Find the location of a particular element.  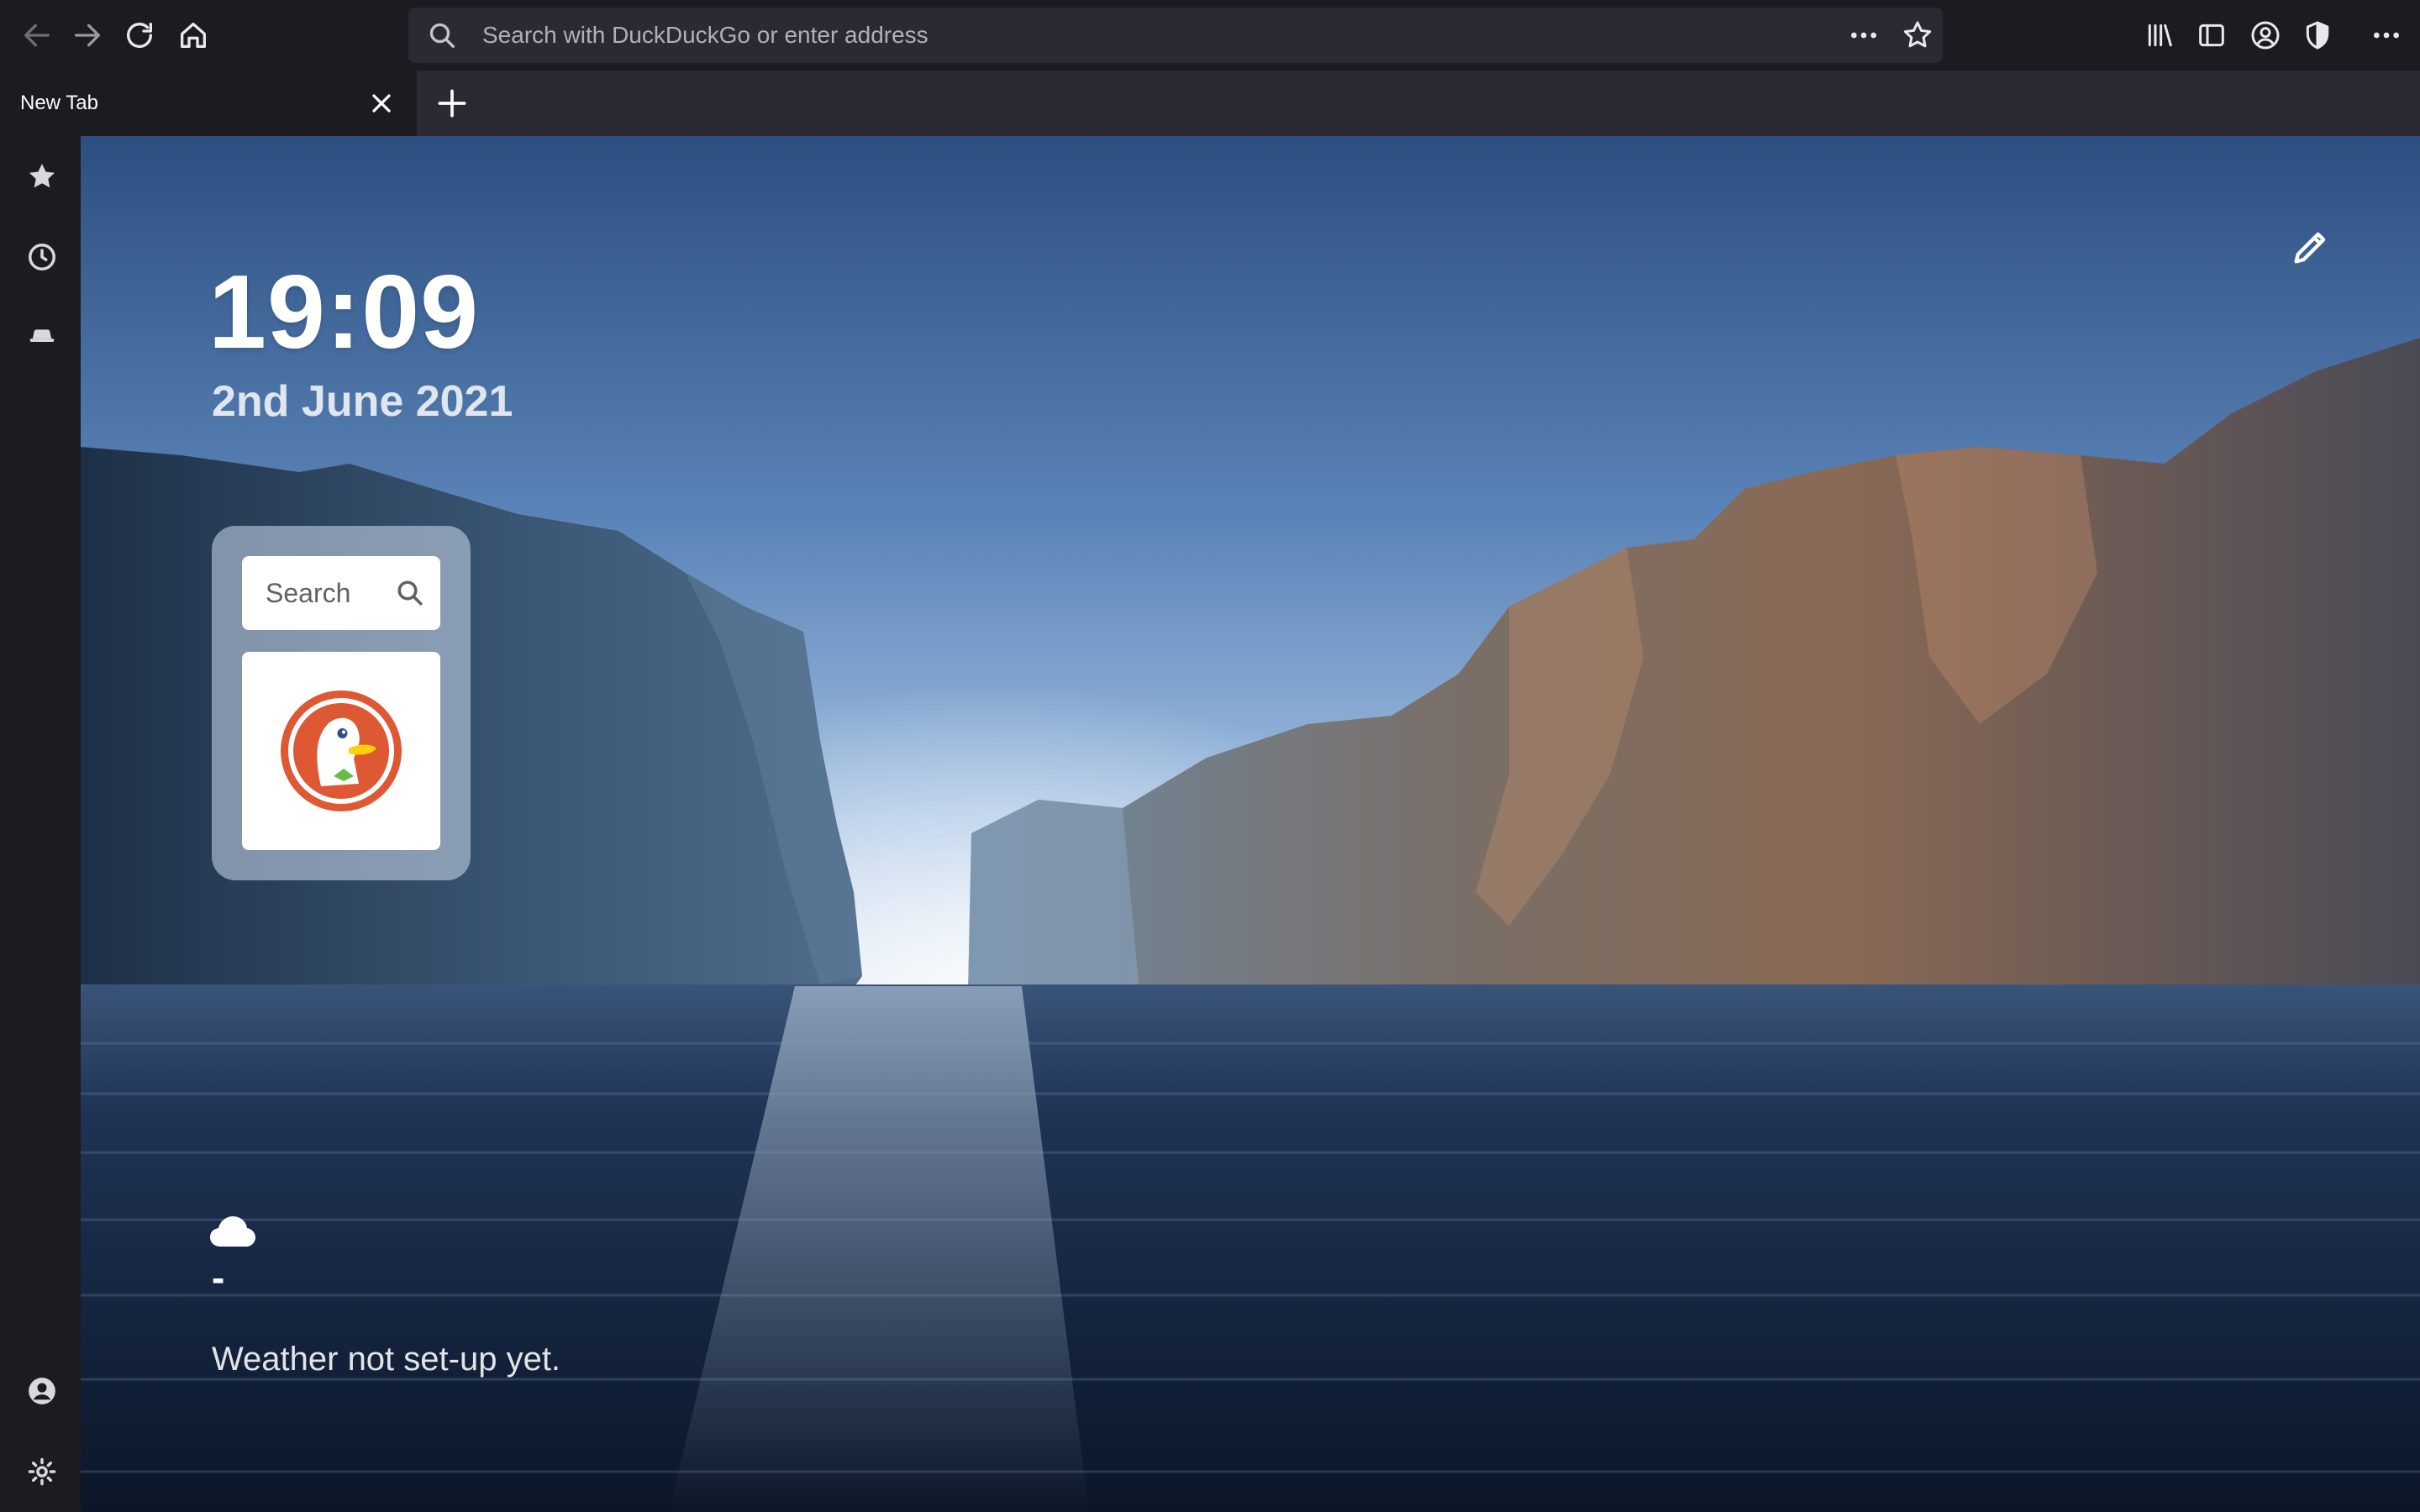

tracking-protection-button is located at coordinates (2317, 35).